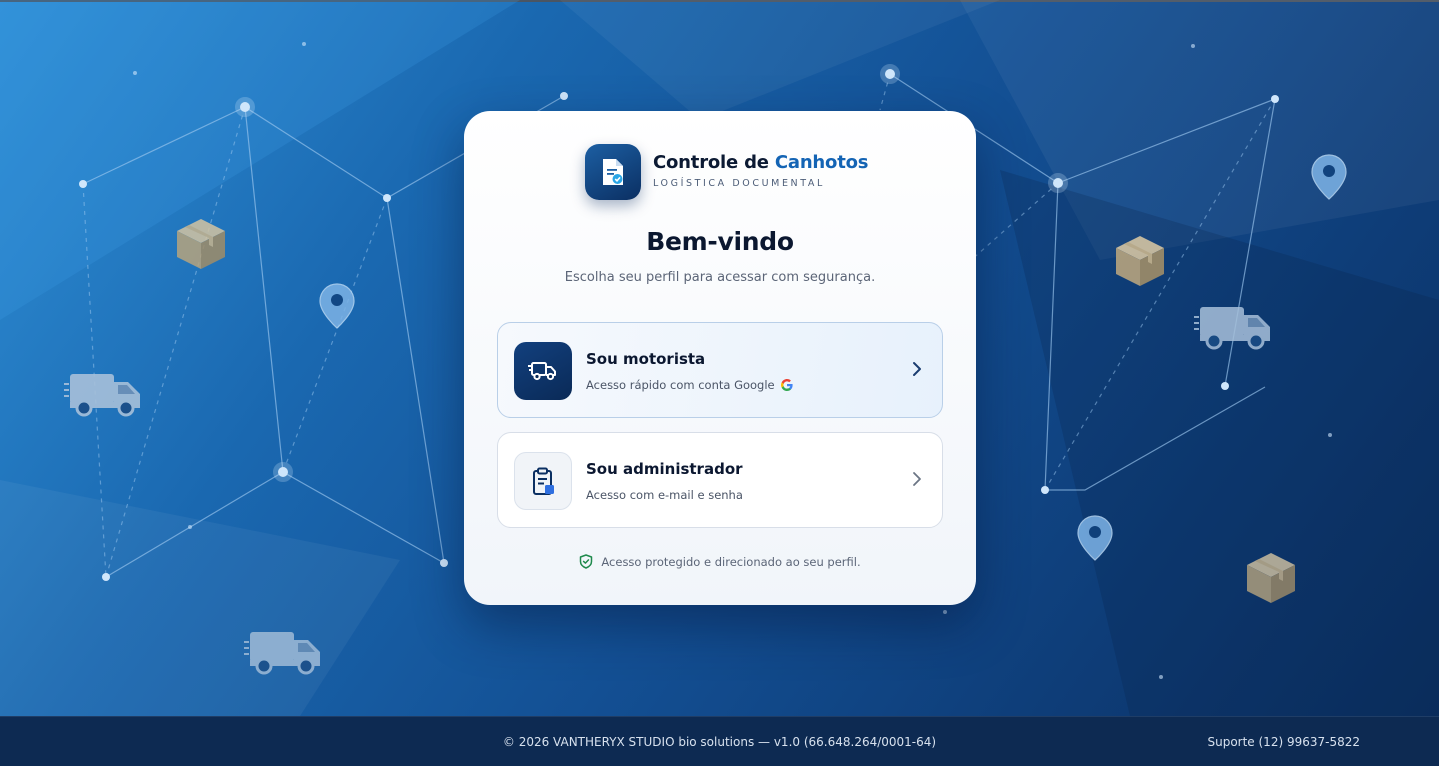  I want to click on document-check-icon, so click(613, 172).